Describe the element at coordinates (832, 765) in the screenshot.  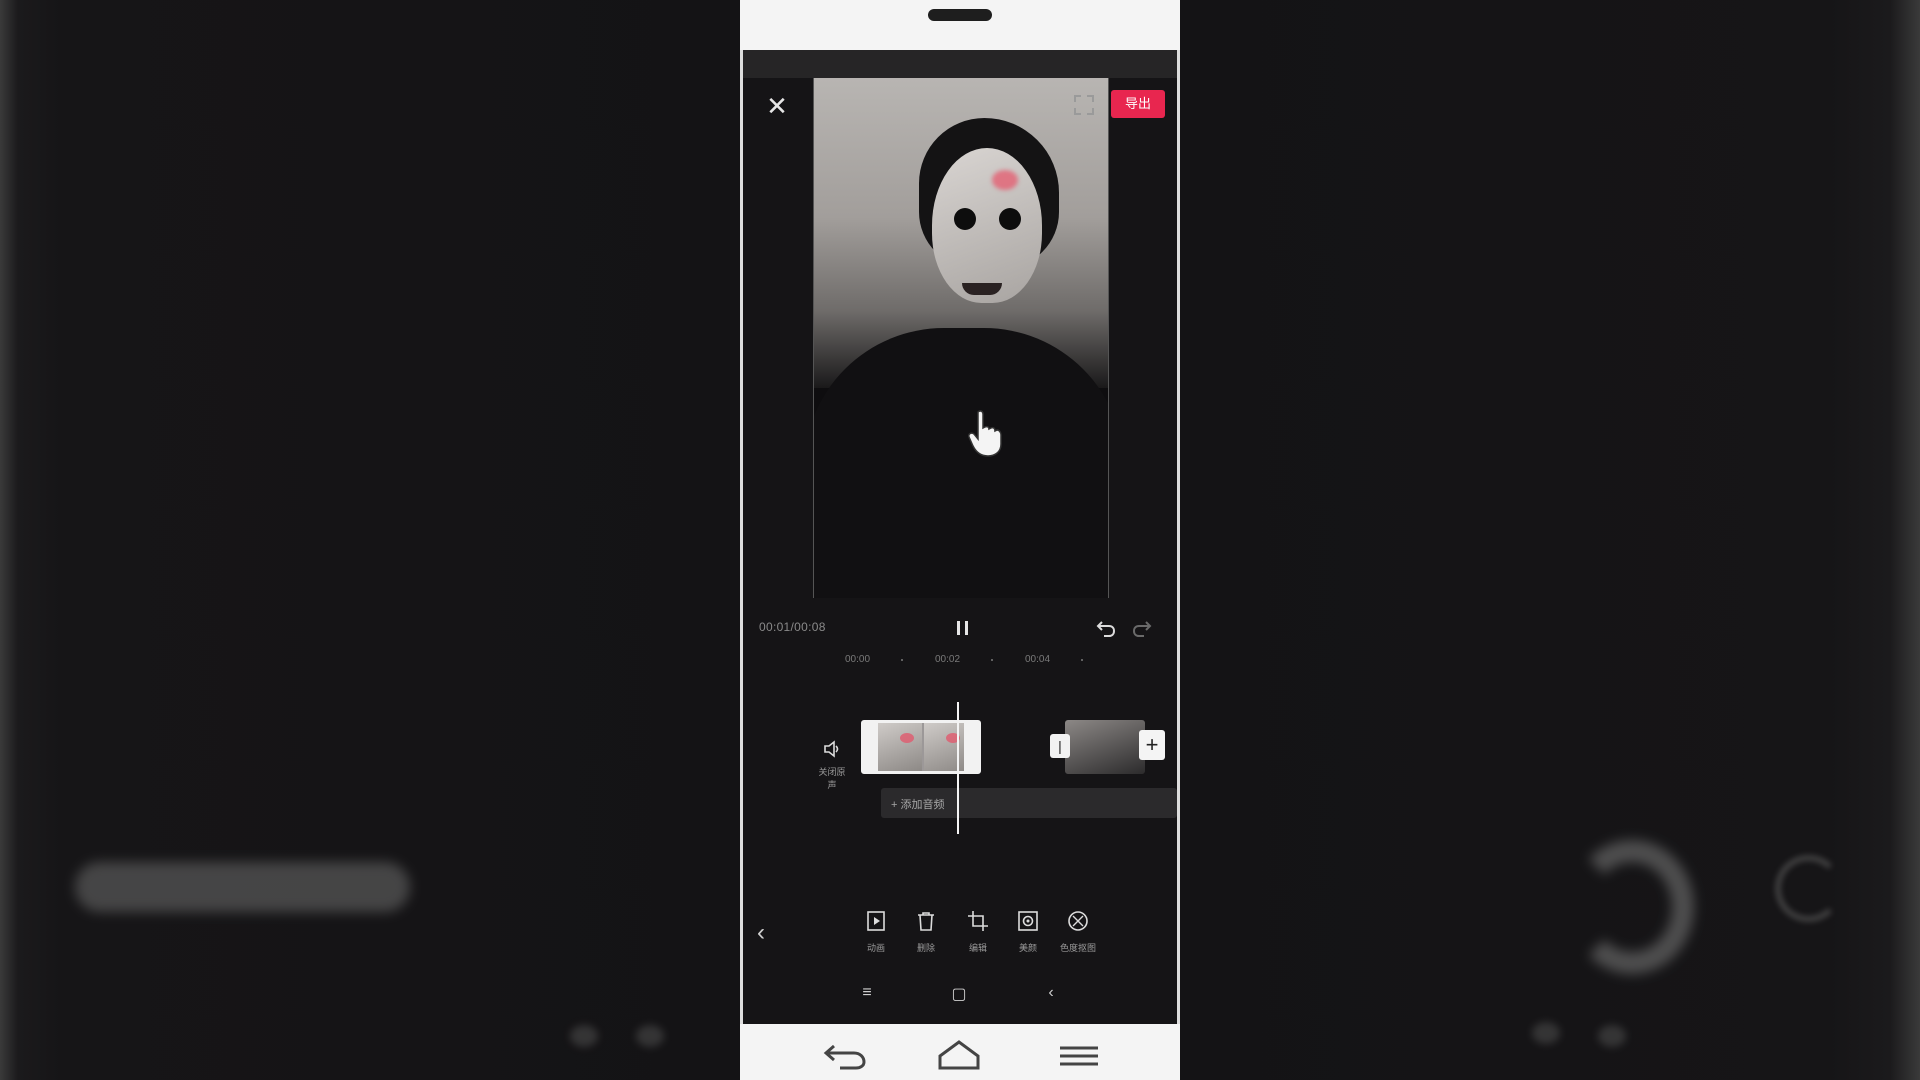
I see `mute-original-button: 关闭原声` at that location.